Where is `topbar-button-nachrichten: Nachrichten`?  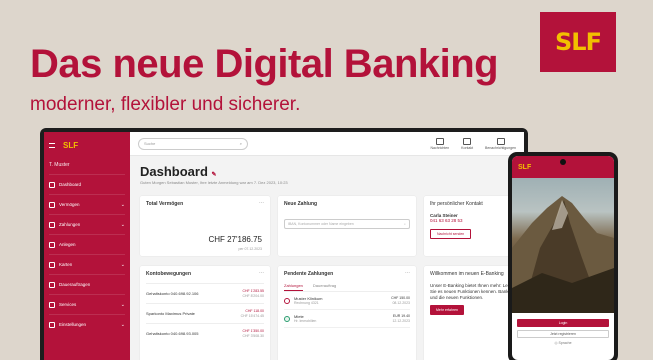
topbar-button-nachrichten: Nachrichten is located at coordinates (440, 143).